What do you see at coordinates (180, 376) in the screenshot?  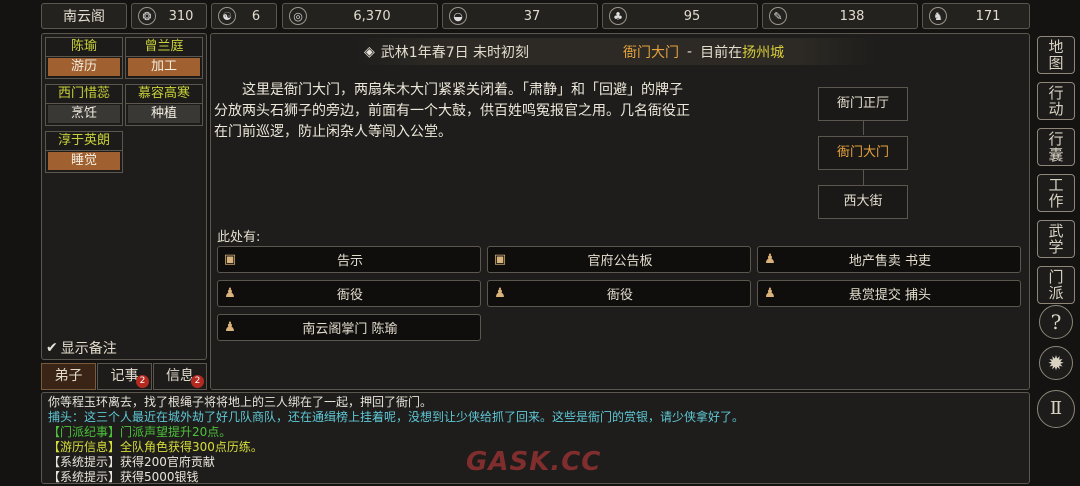 I see `tab-messages: 信息 2` at bounding box center [180, 376].